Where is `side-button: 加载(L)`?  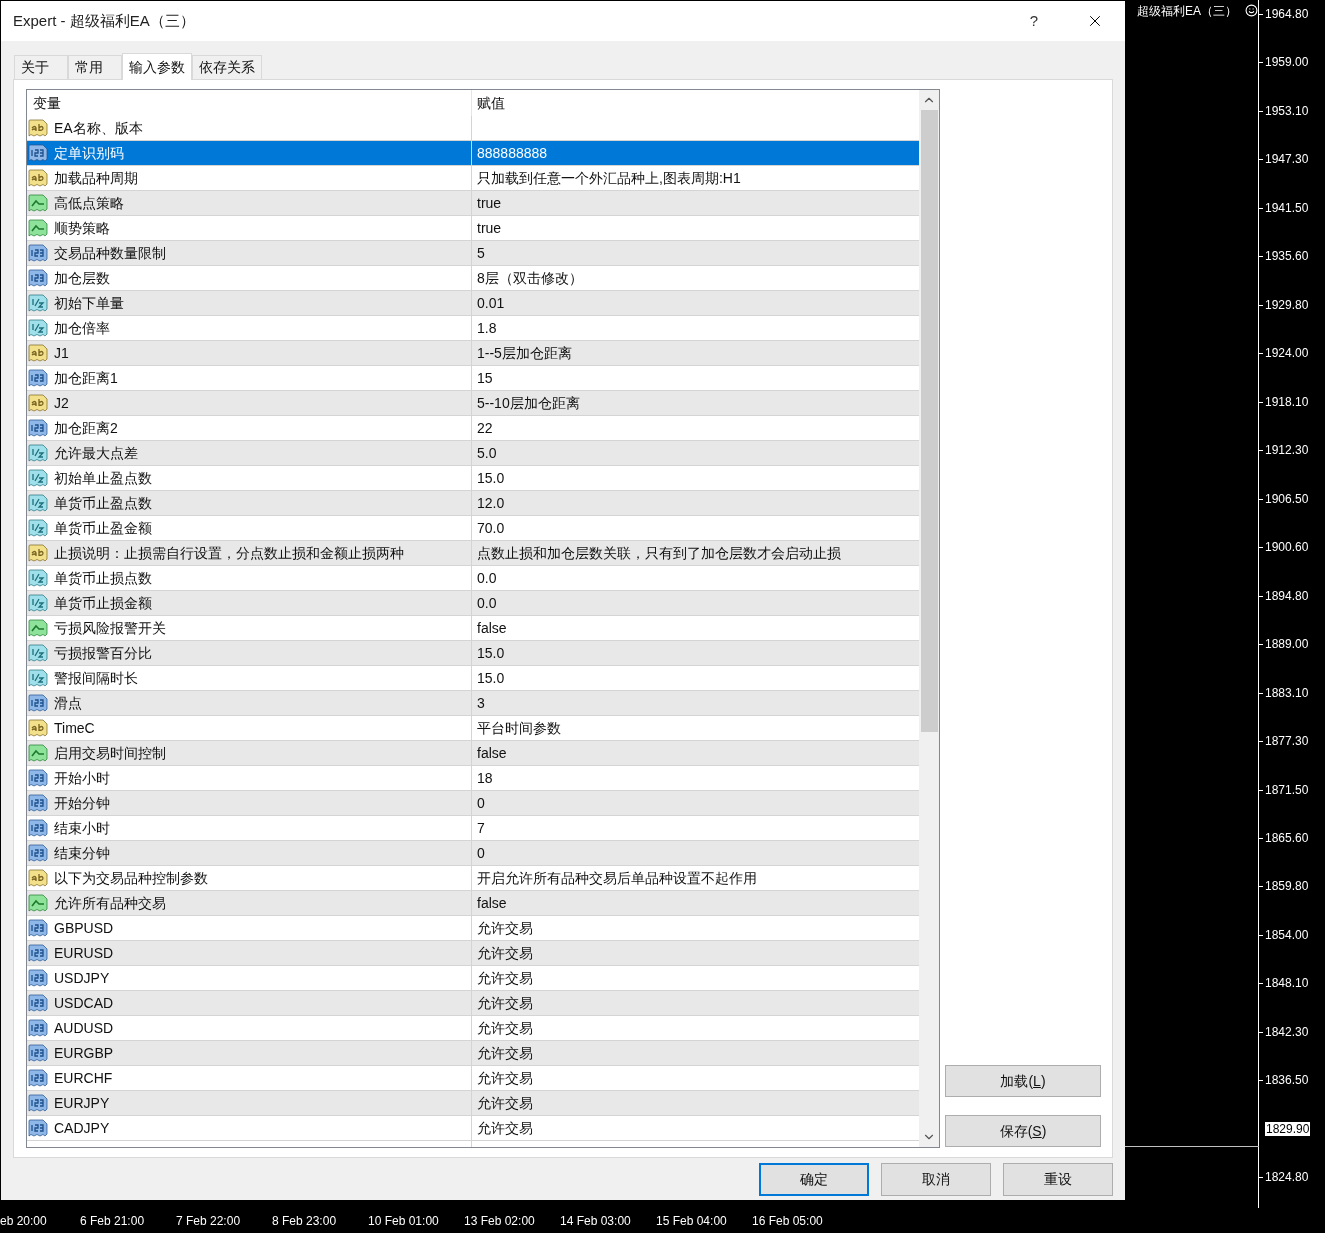
side-button: 加载(L) is located at coordinates (1023, 1081).